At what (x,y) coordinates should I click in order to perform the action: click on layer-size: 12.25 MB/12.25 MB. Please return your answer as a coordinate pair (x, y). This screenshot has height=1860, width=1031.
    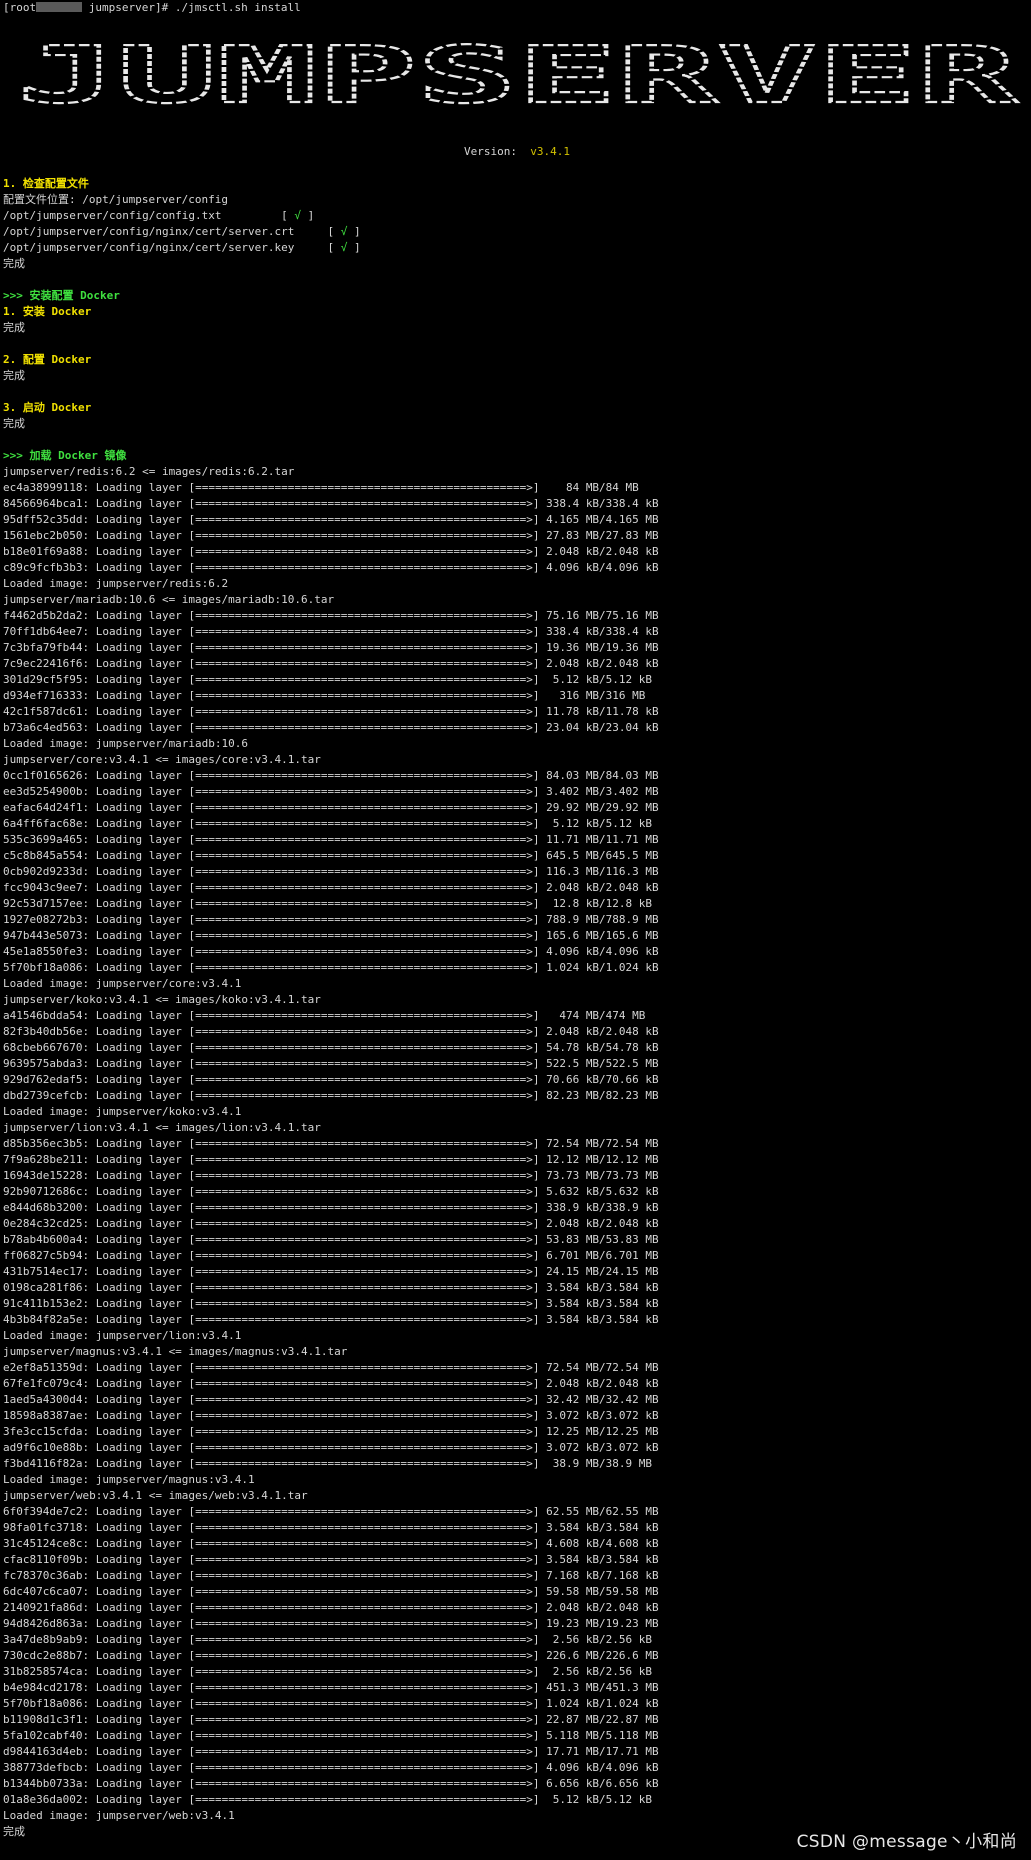
    Looking at the image, I should click on (602, 1431).